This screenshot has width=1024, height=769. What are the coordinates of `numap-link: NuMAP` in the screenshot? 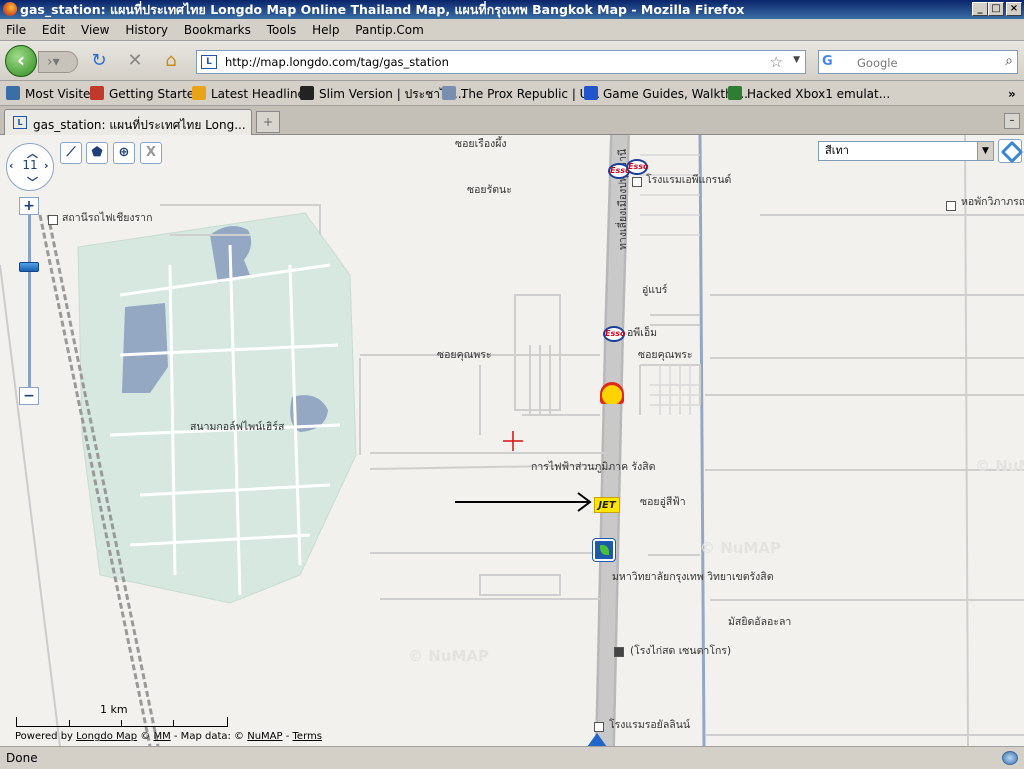 It's located at (264, 736).